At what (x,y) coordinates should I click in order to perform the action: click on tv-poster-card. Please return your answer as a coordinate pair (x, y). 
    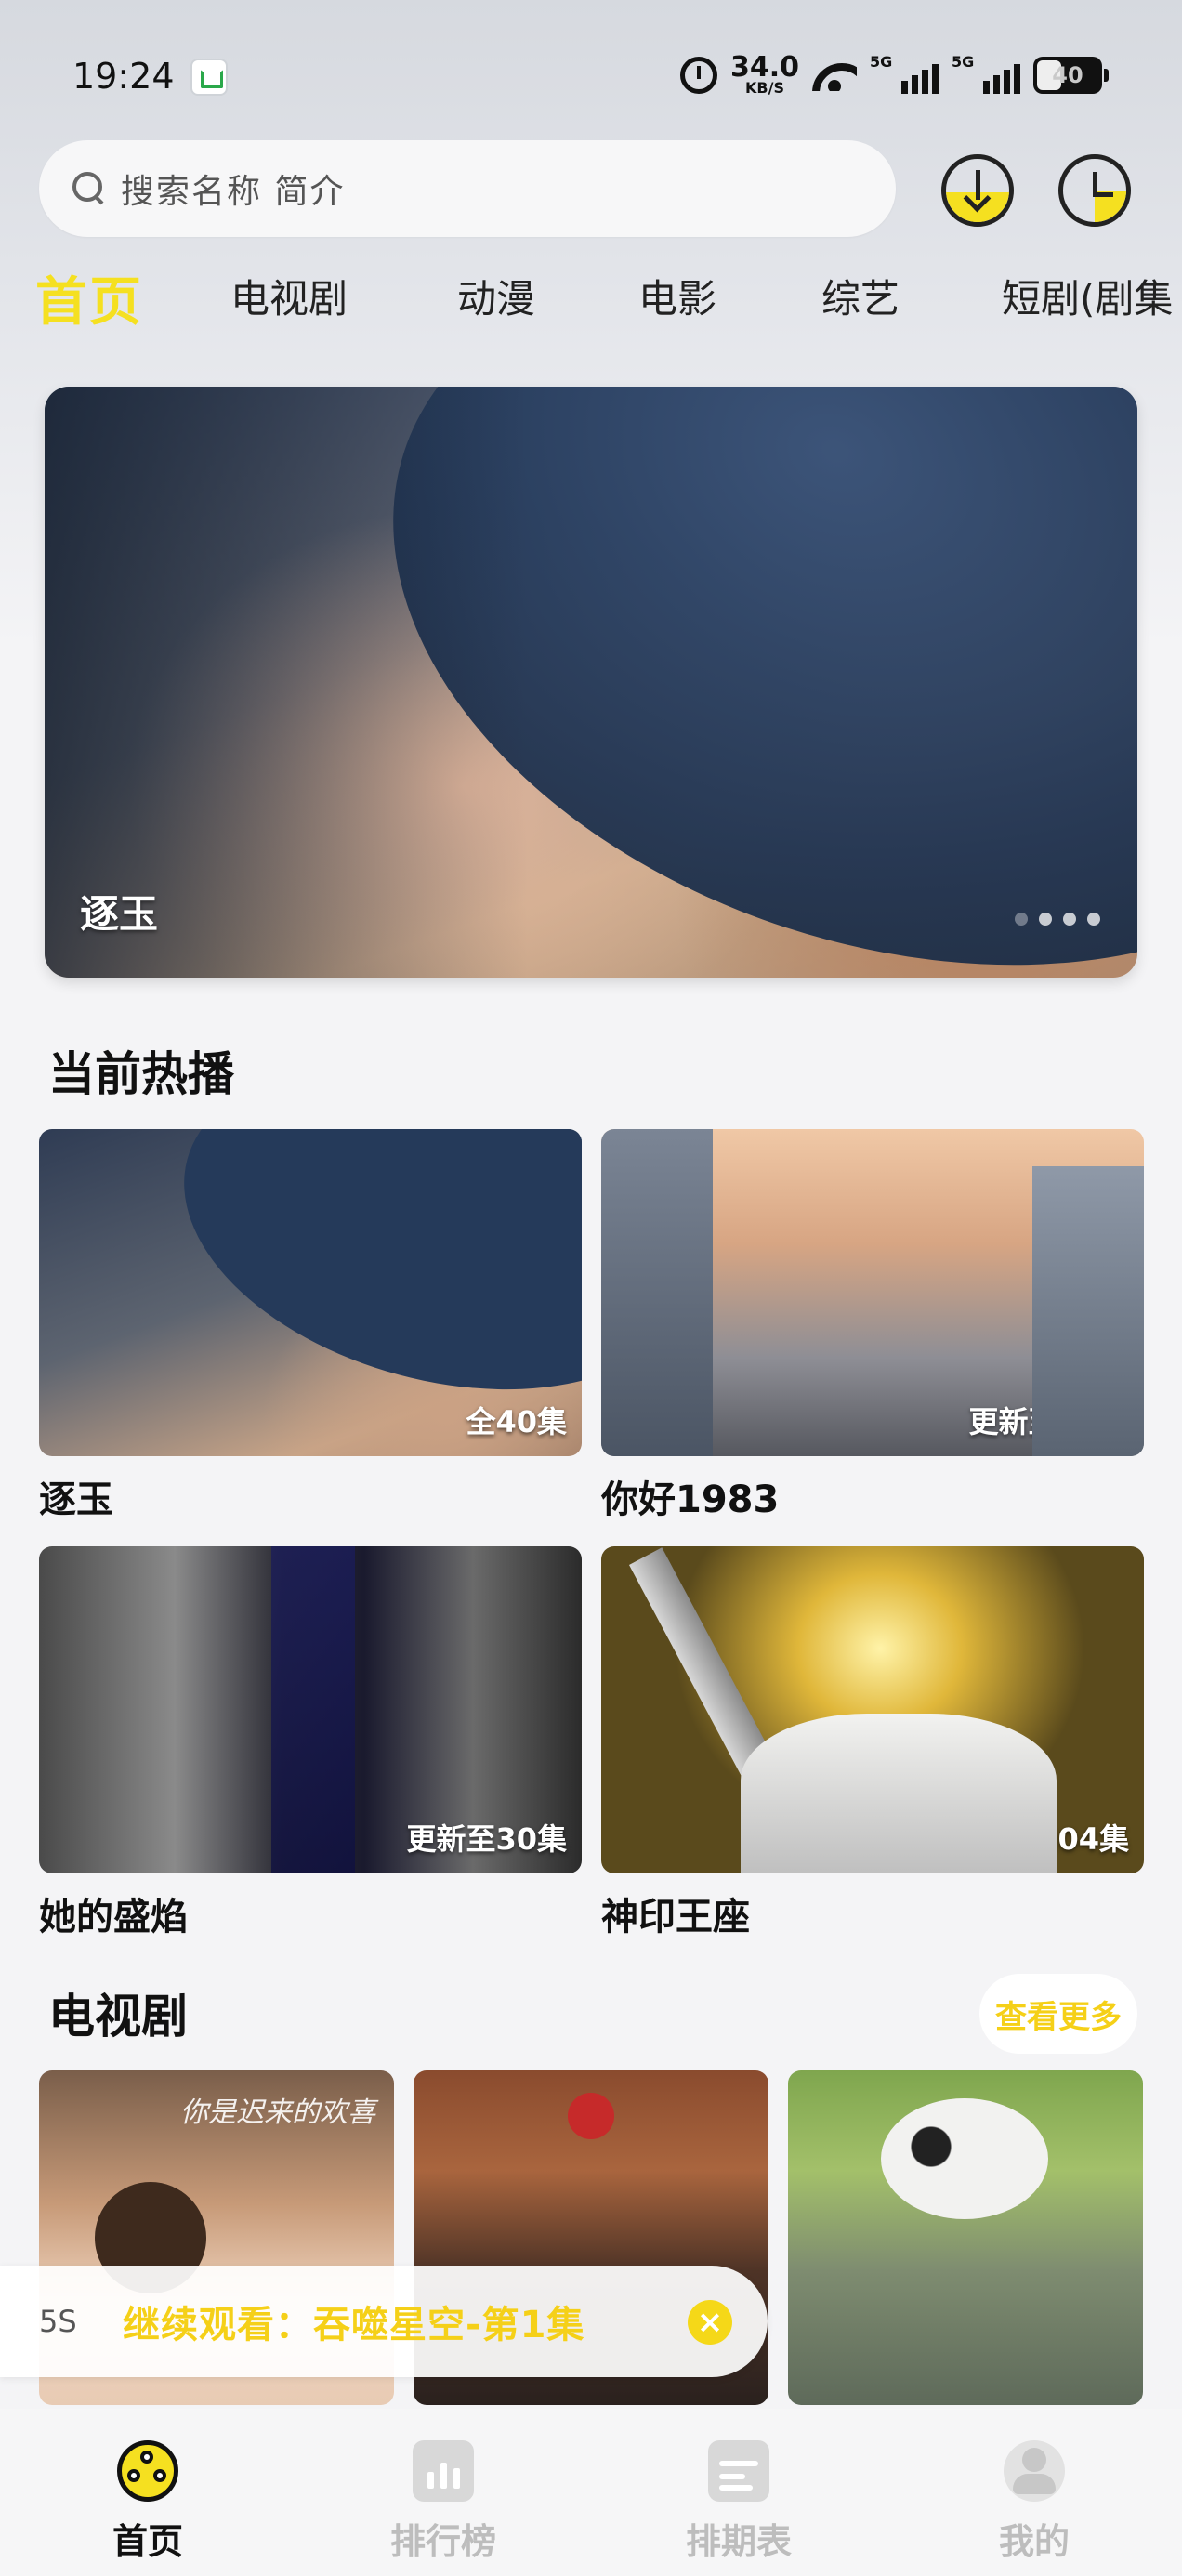
    Looking at the image, I should click on (965, 2237).